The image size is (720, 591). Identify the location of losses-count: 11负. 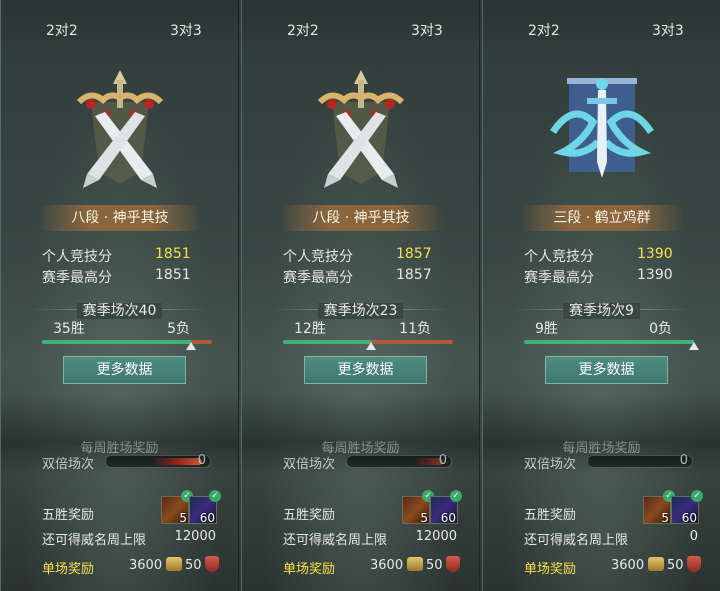
(415, 329).